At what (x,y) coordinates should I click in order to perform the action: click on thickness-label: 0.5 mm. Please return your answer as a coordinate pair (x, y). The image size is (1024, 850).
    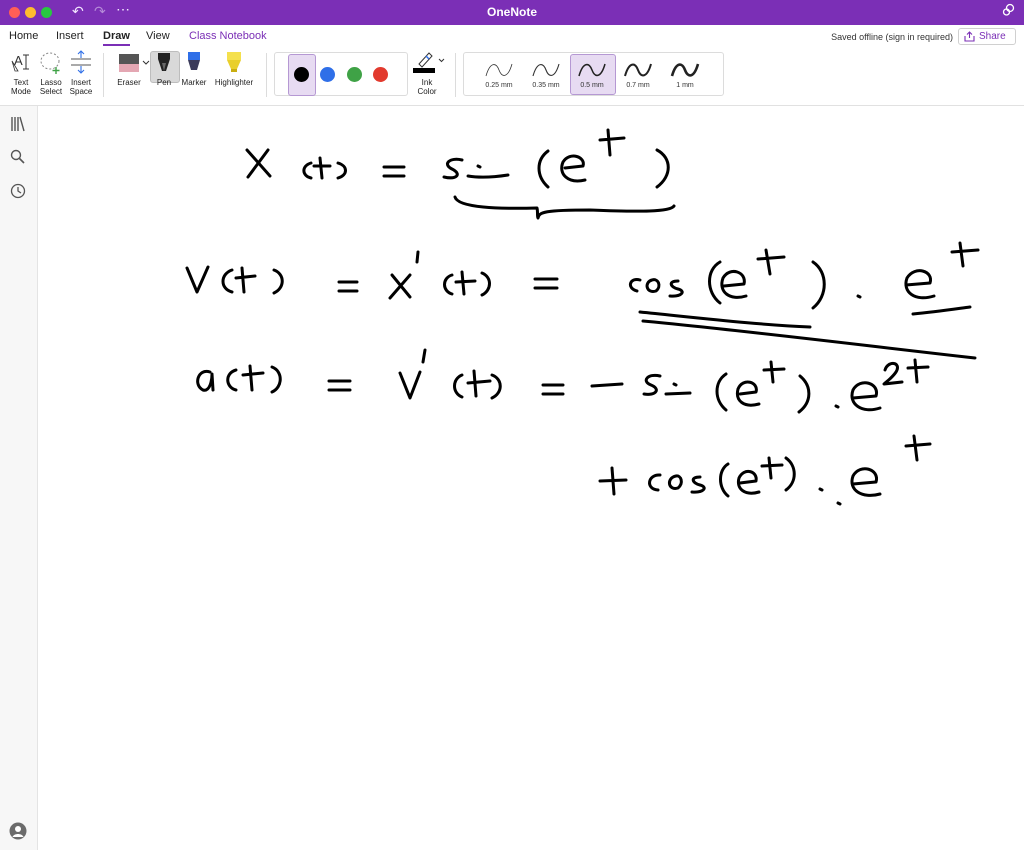
    Looking at the image, I should click on (592, 85).